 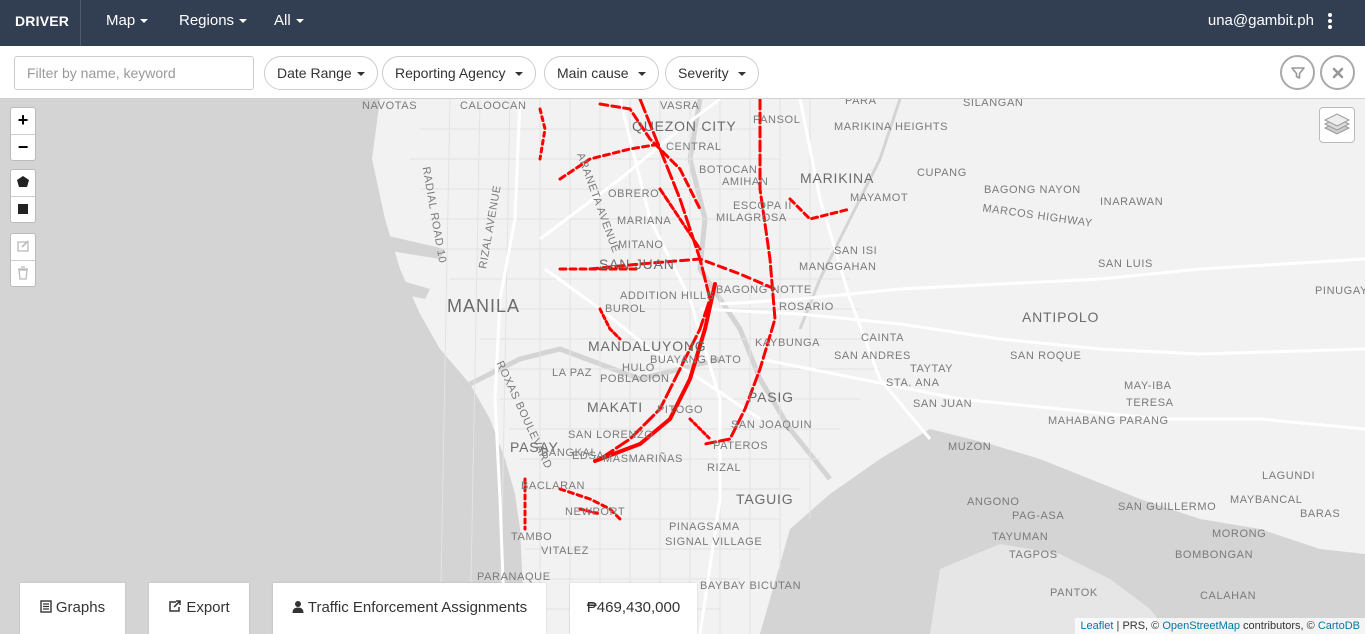 What do you see at coordinates (1148, 386) in the screenshot?
I see `place-label: MAY-IBA` at bounding box center [1148, 386].